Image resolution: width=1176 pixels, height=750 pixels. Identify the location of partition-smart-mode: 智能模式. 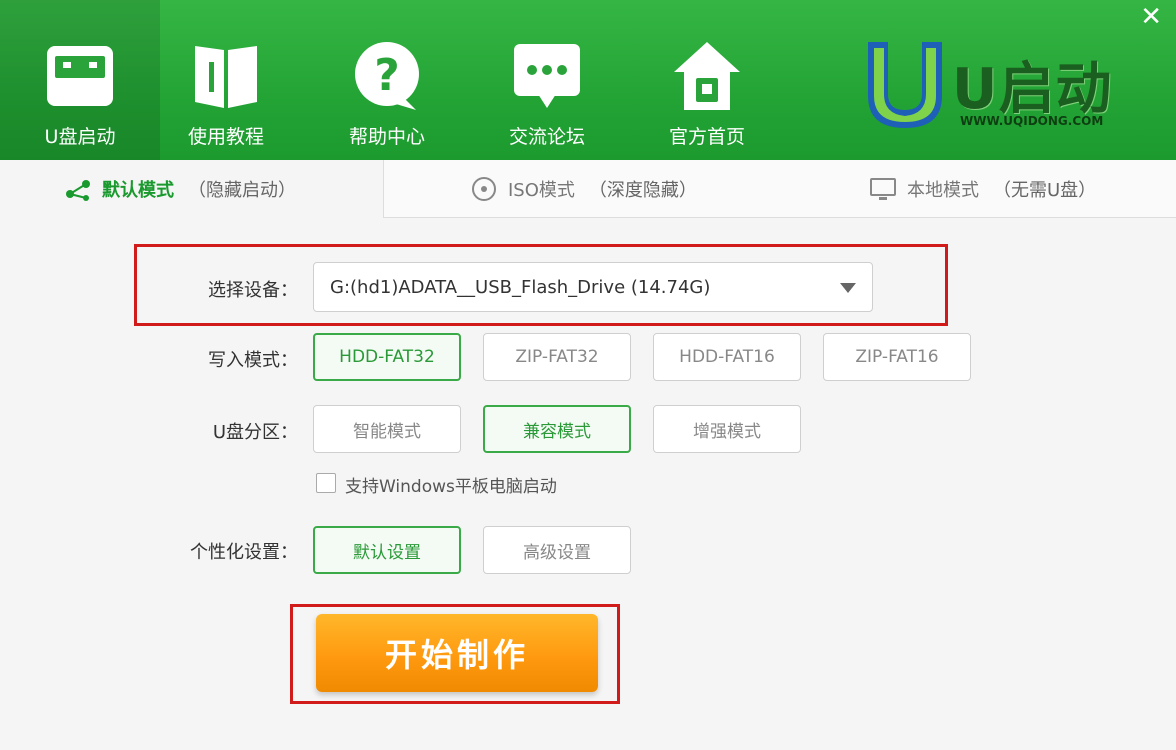
(387, 429).